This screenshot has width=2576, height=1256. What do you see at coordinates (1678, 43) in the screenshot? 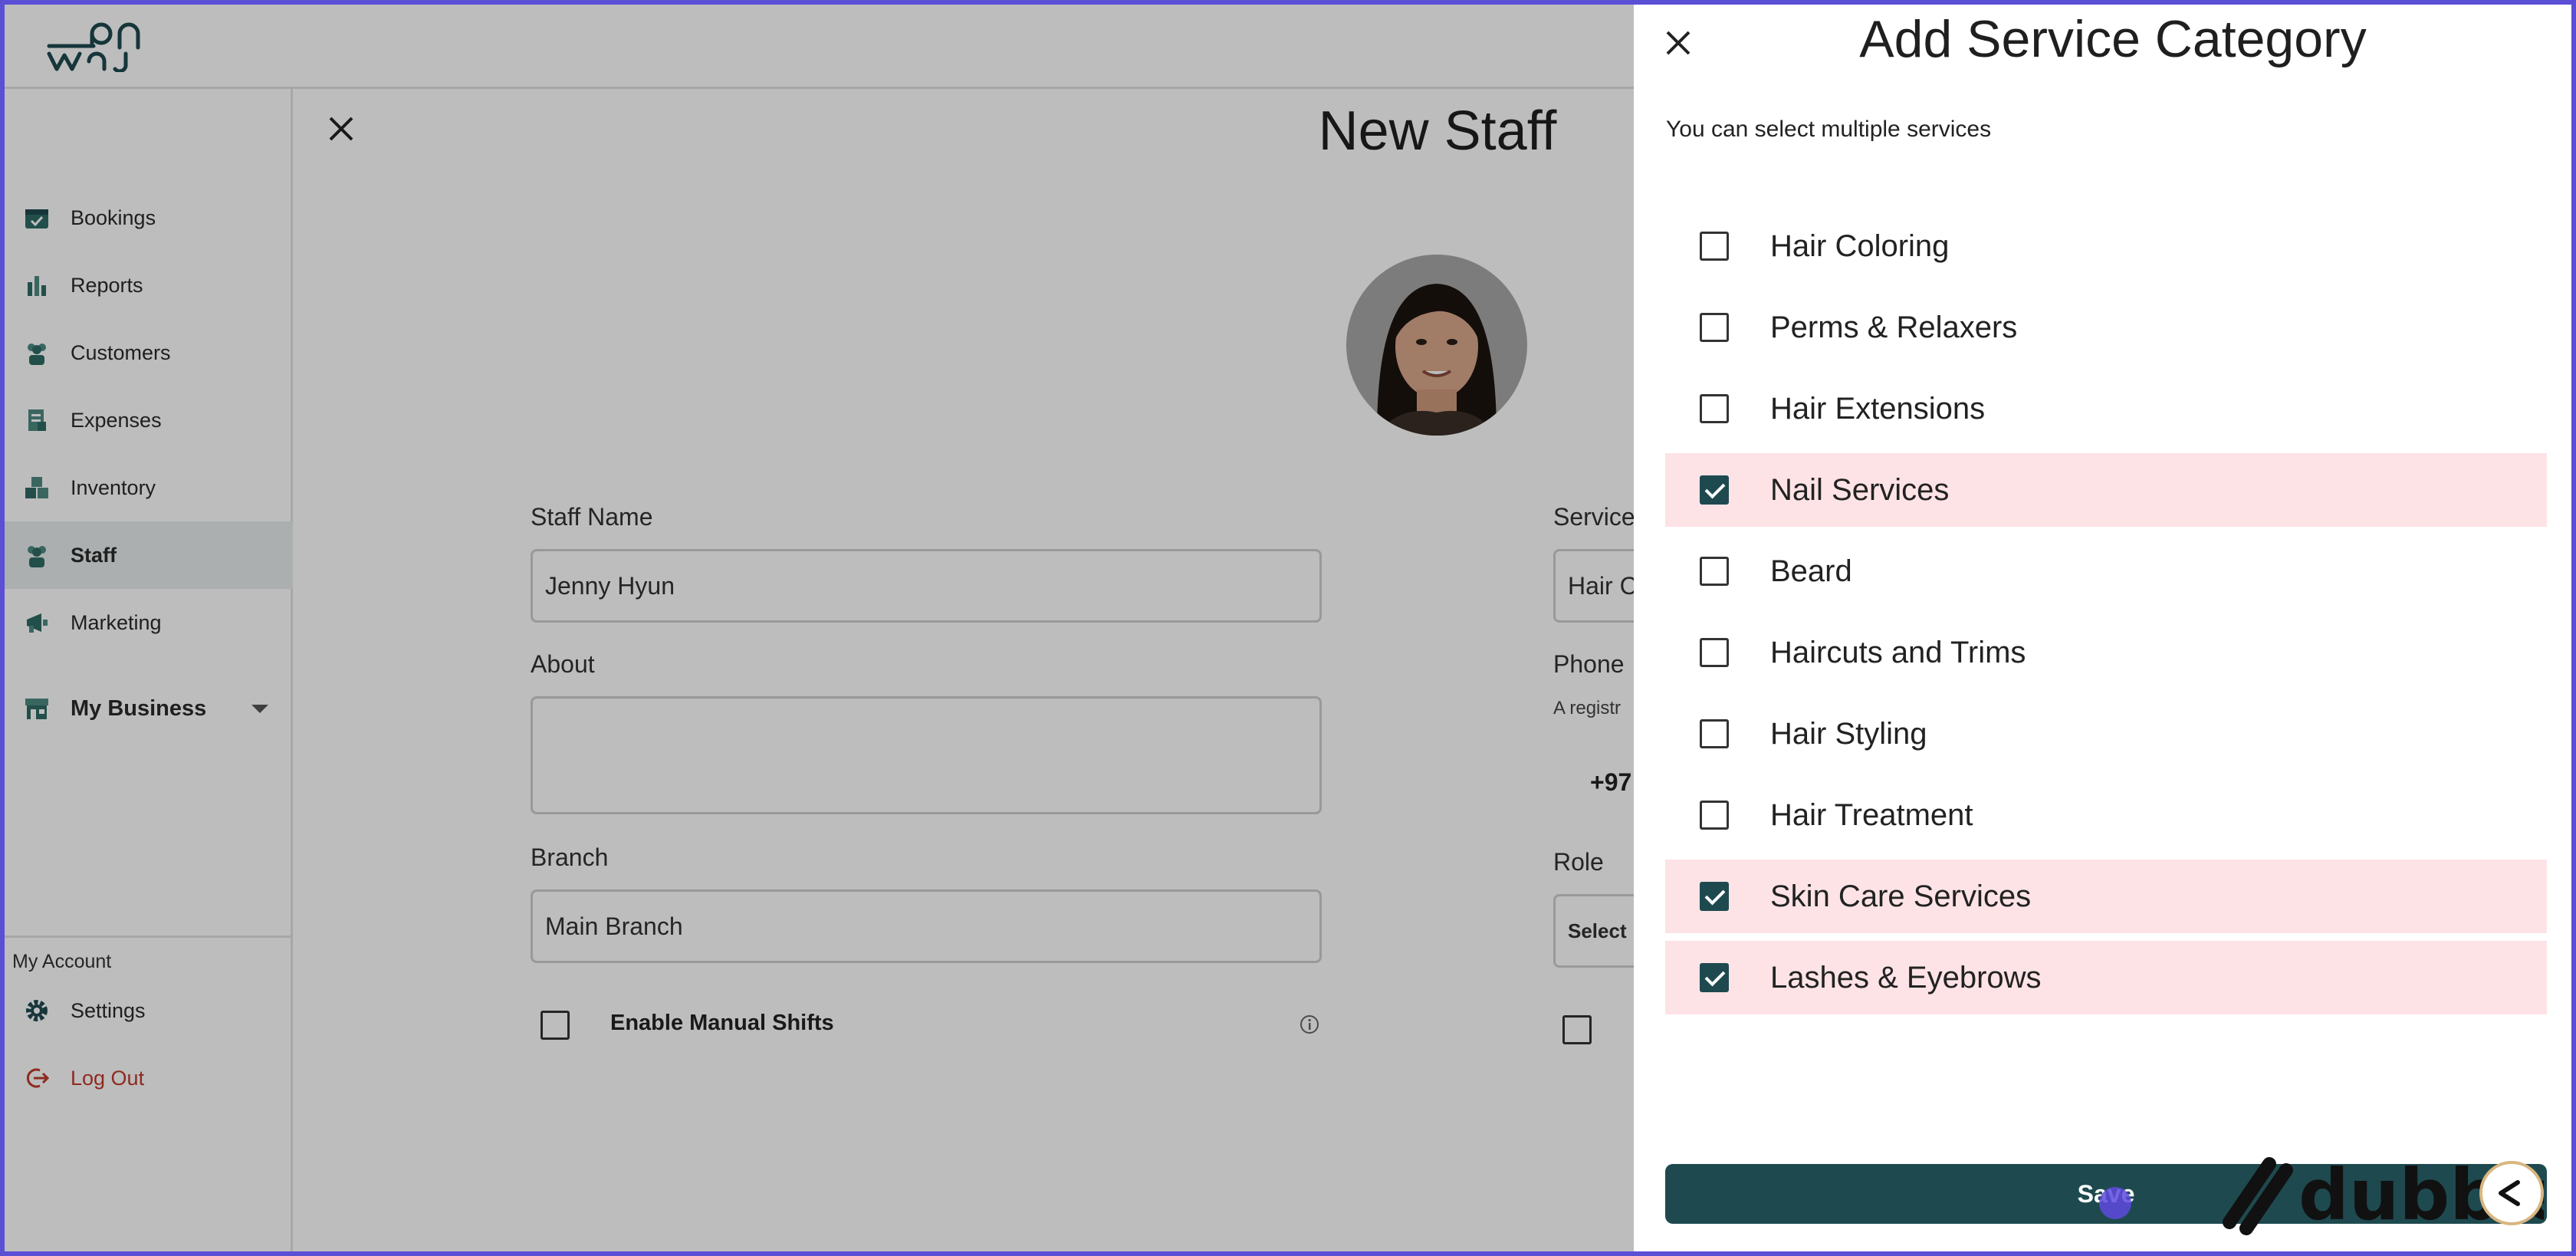
I see `close-icon` at bounding box center [1678, 43].